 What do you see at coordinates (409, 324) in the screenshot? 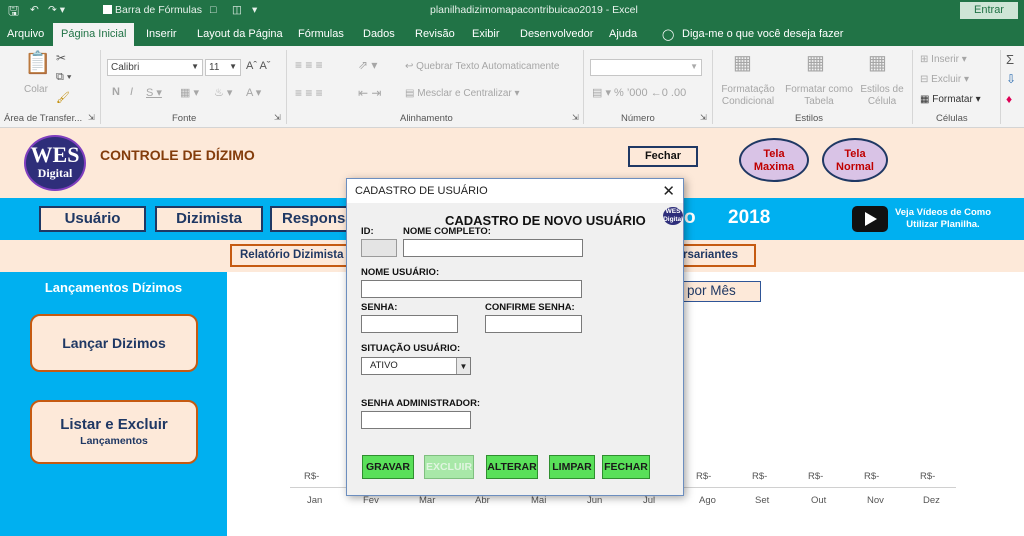
I see `password-field` at bounding box center [409, 324].